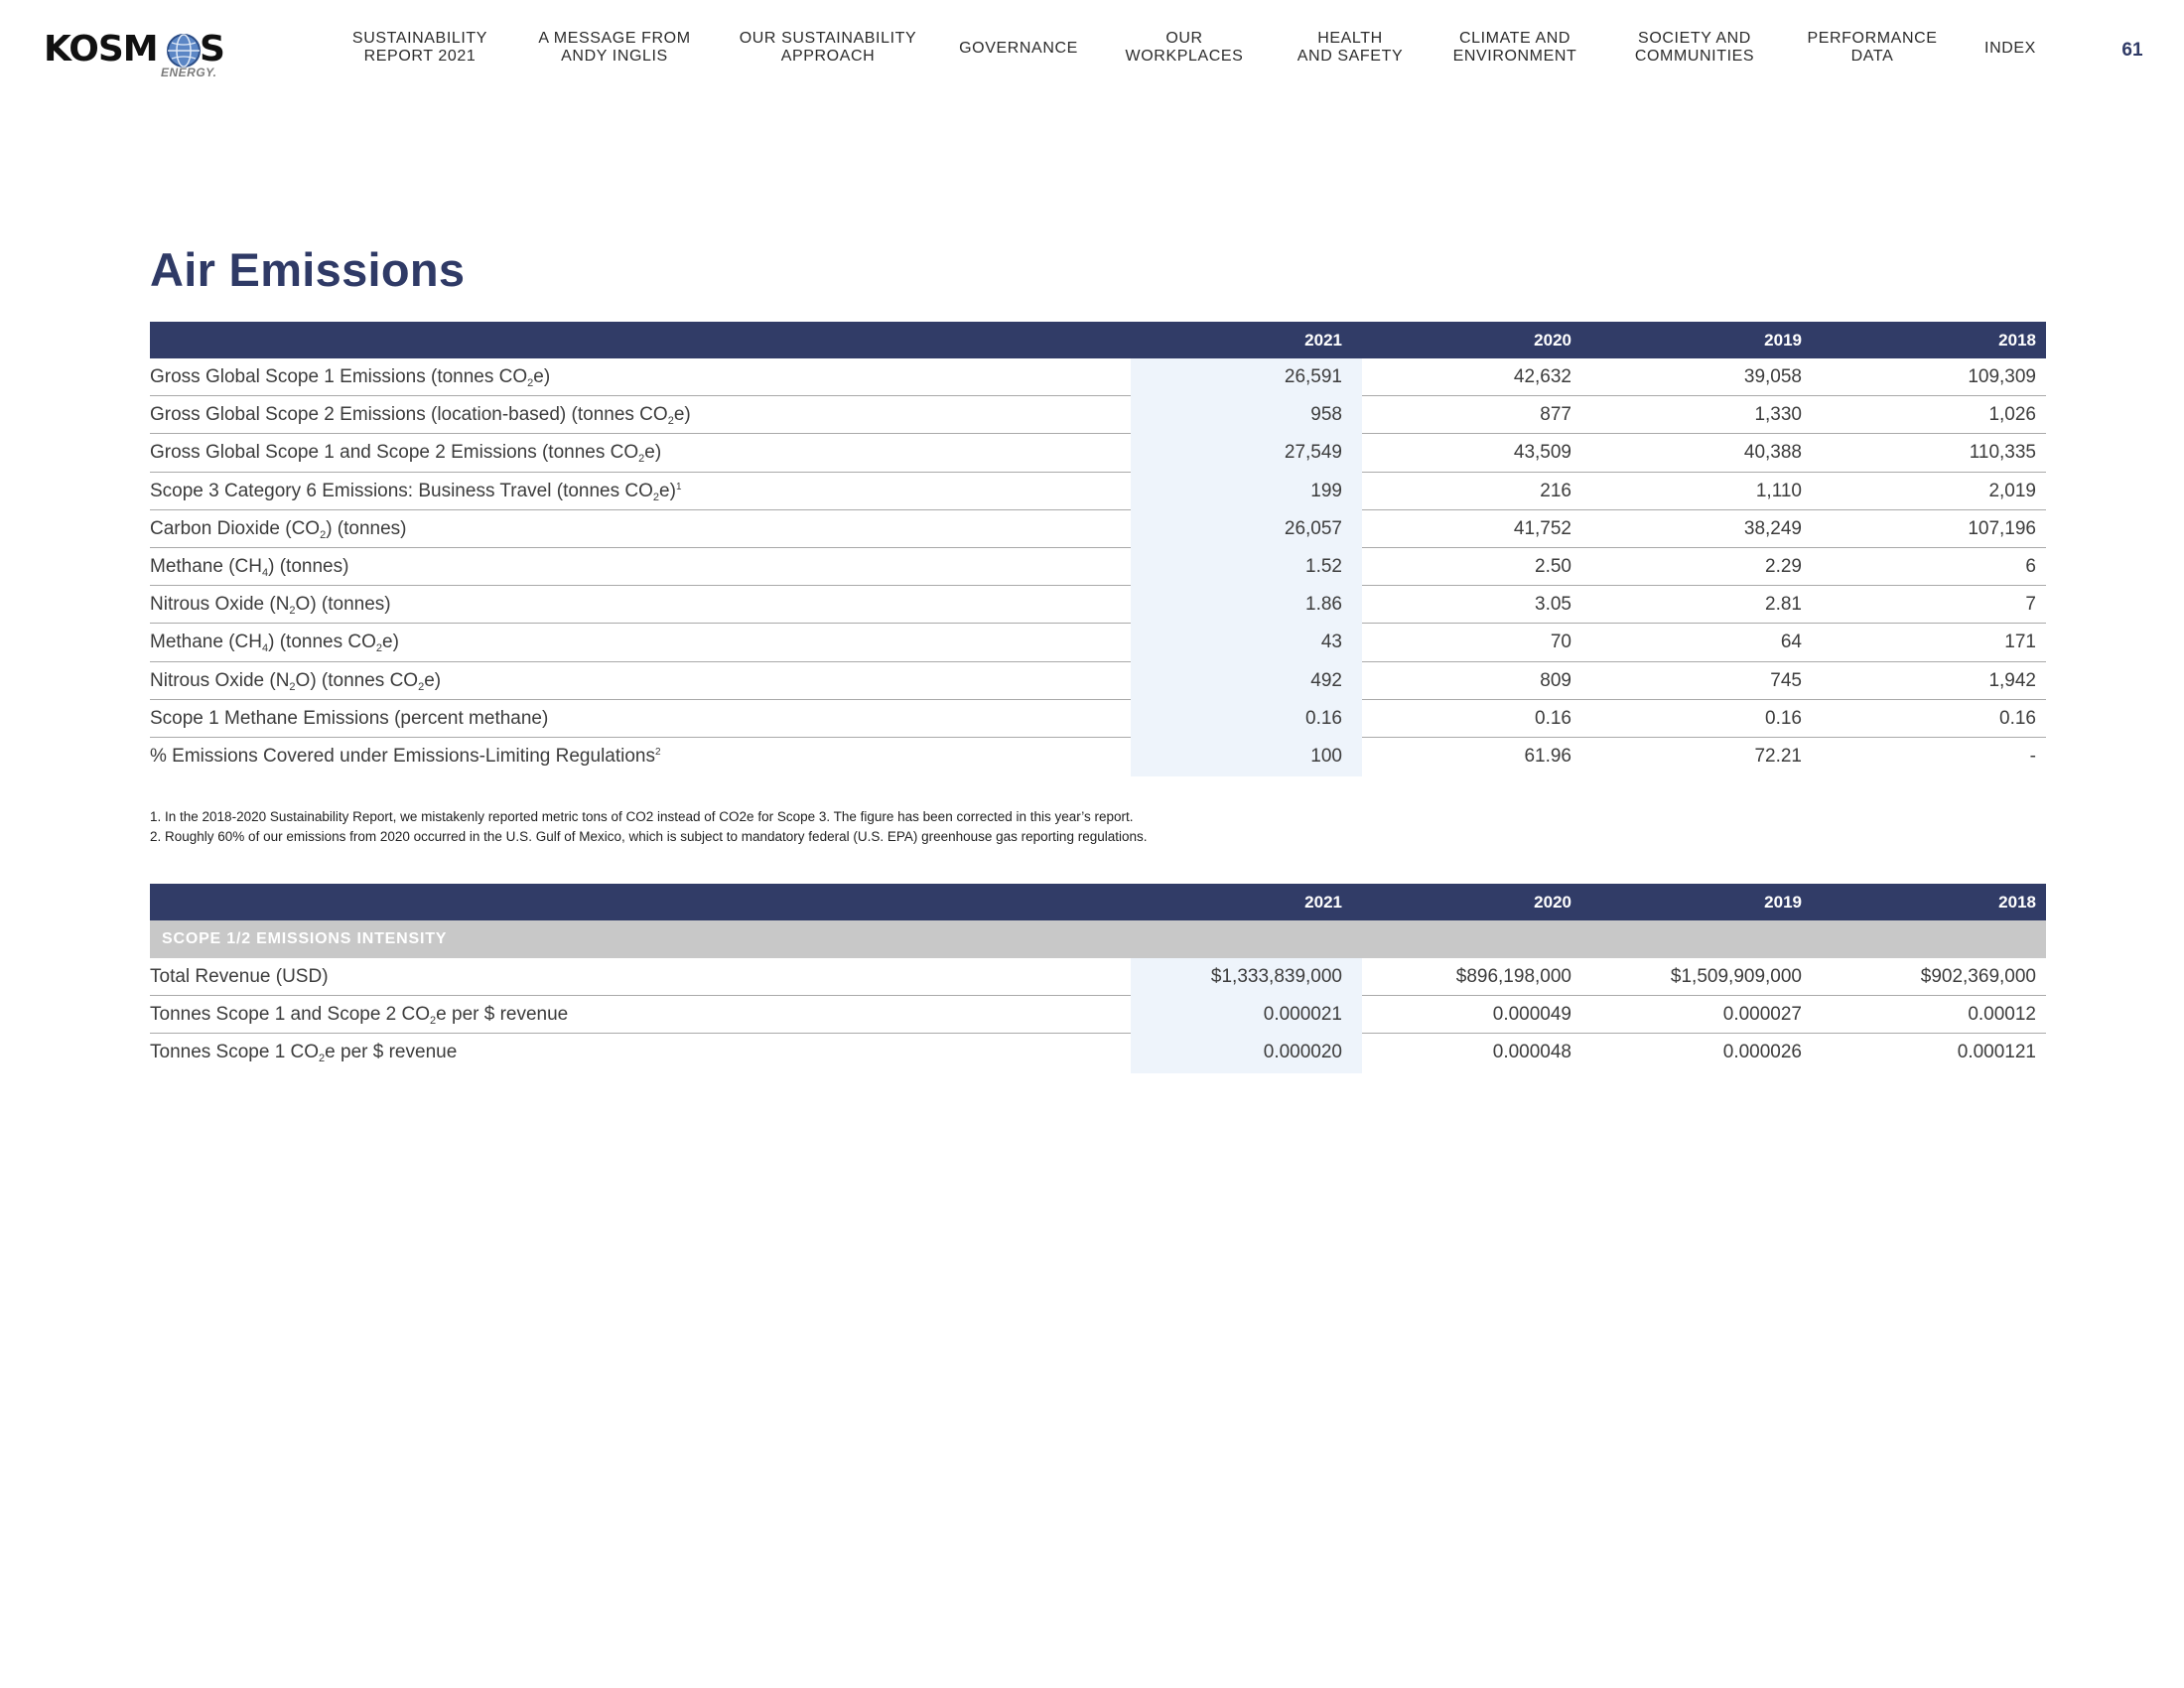 The width and height of the screenshot is (2184, 1688). I want to click on cell-2020: $896,198,000, so click(1513, 976).